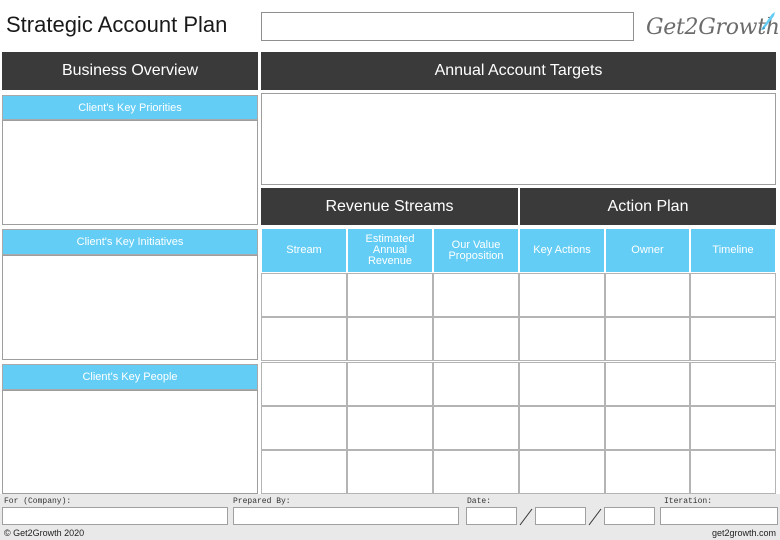  Describe the element at coordinates (518, 139) in the screenshot. I see `annual-targets-area` at that location.